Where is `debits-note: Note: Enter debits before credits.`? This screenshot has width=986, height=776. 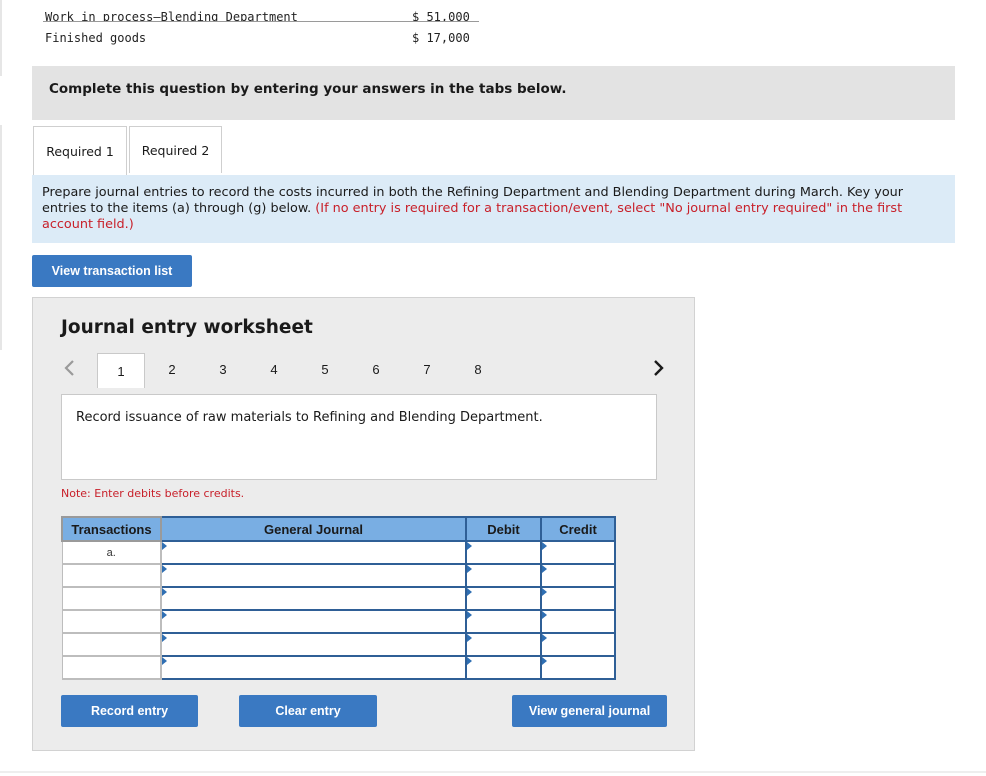 debits-note: Note: Enter debits before credits. is located at coordinates (153, 493).